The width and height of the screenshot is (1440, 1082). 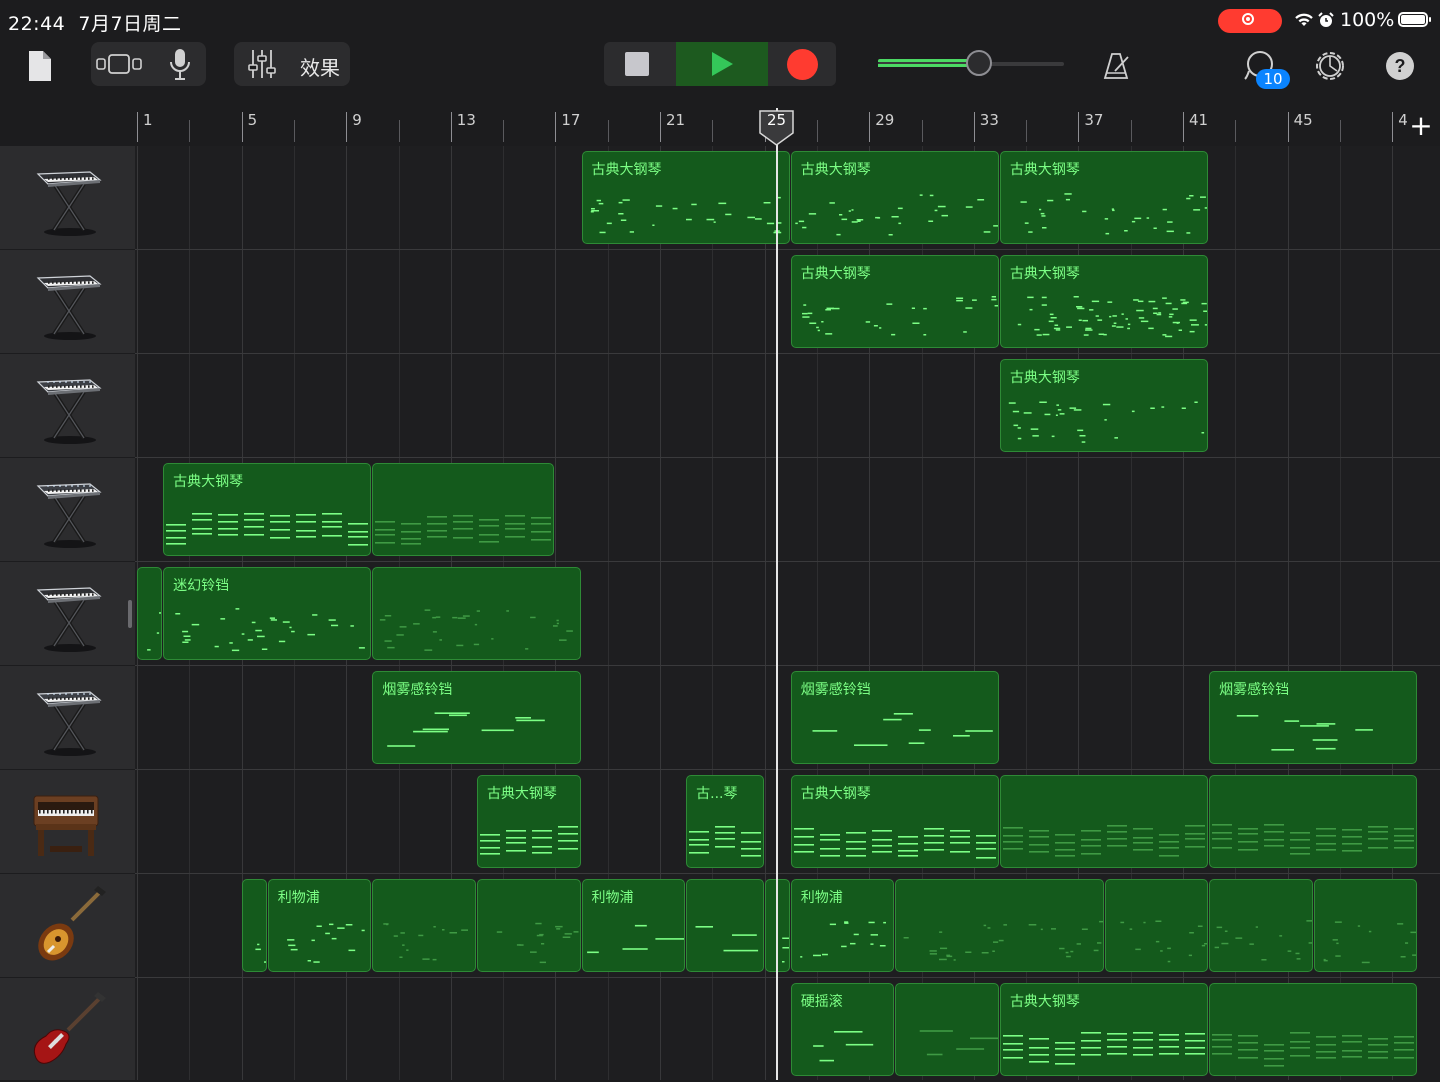 What do you see at coordinates (180, 64) in the screenshot?
I see `microphone-icon` at bounding box center [180, 64].